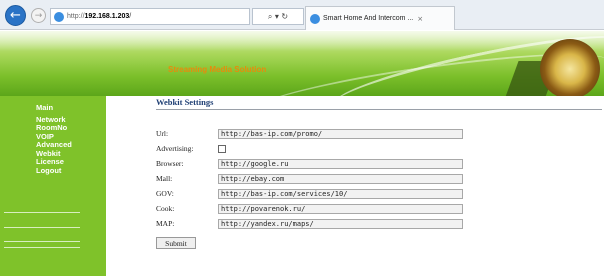 The width and height of the screenshot is (604, 276). Describe the element at coordinates (340, 178) in the screenshot. I see `mall-input: http://ebay.com` at that location.